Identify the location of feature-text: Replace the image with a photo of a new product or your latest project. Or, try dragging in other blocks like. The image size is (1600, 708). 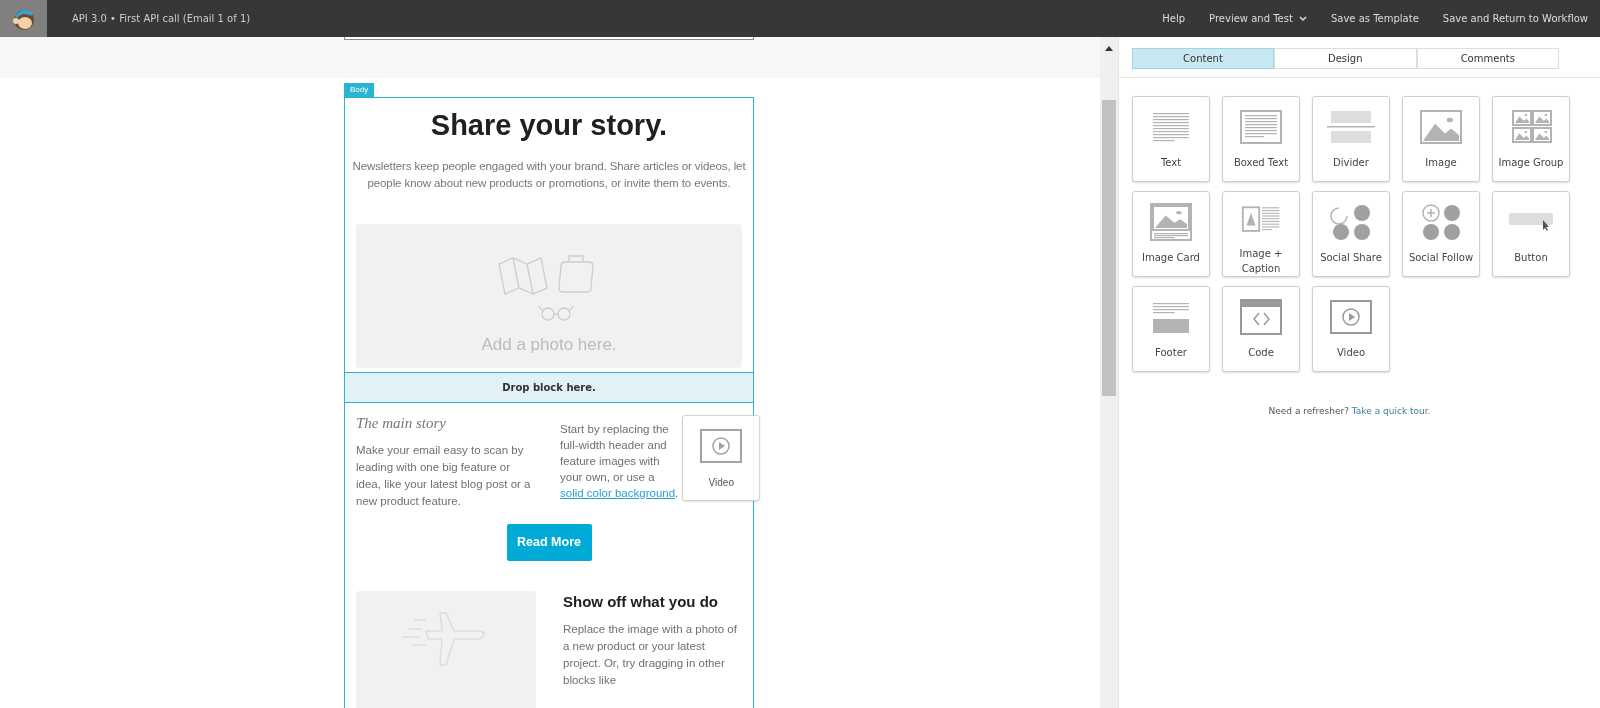
(650, 655).